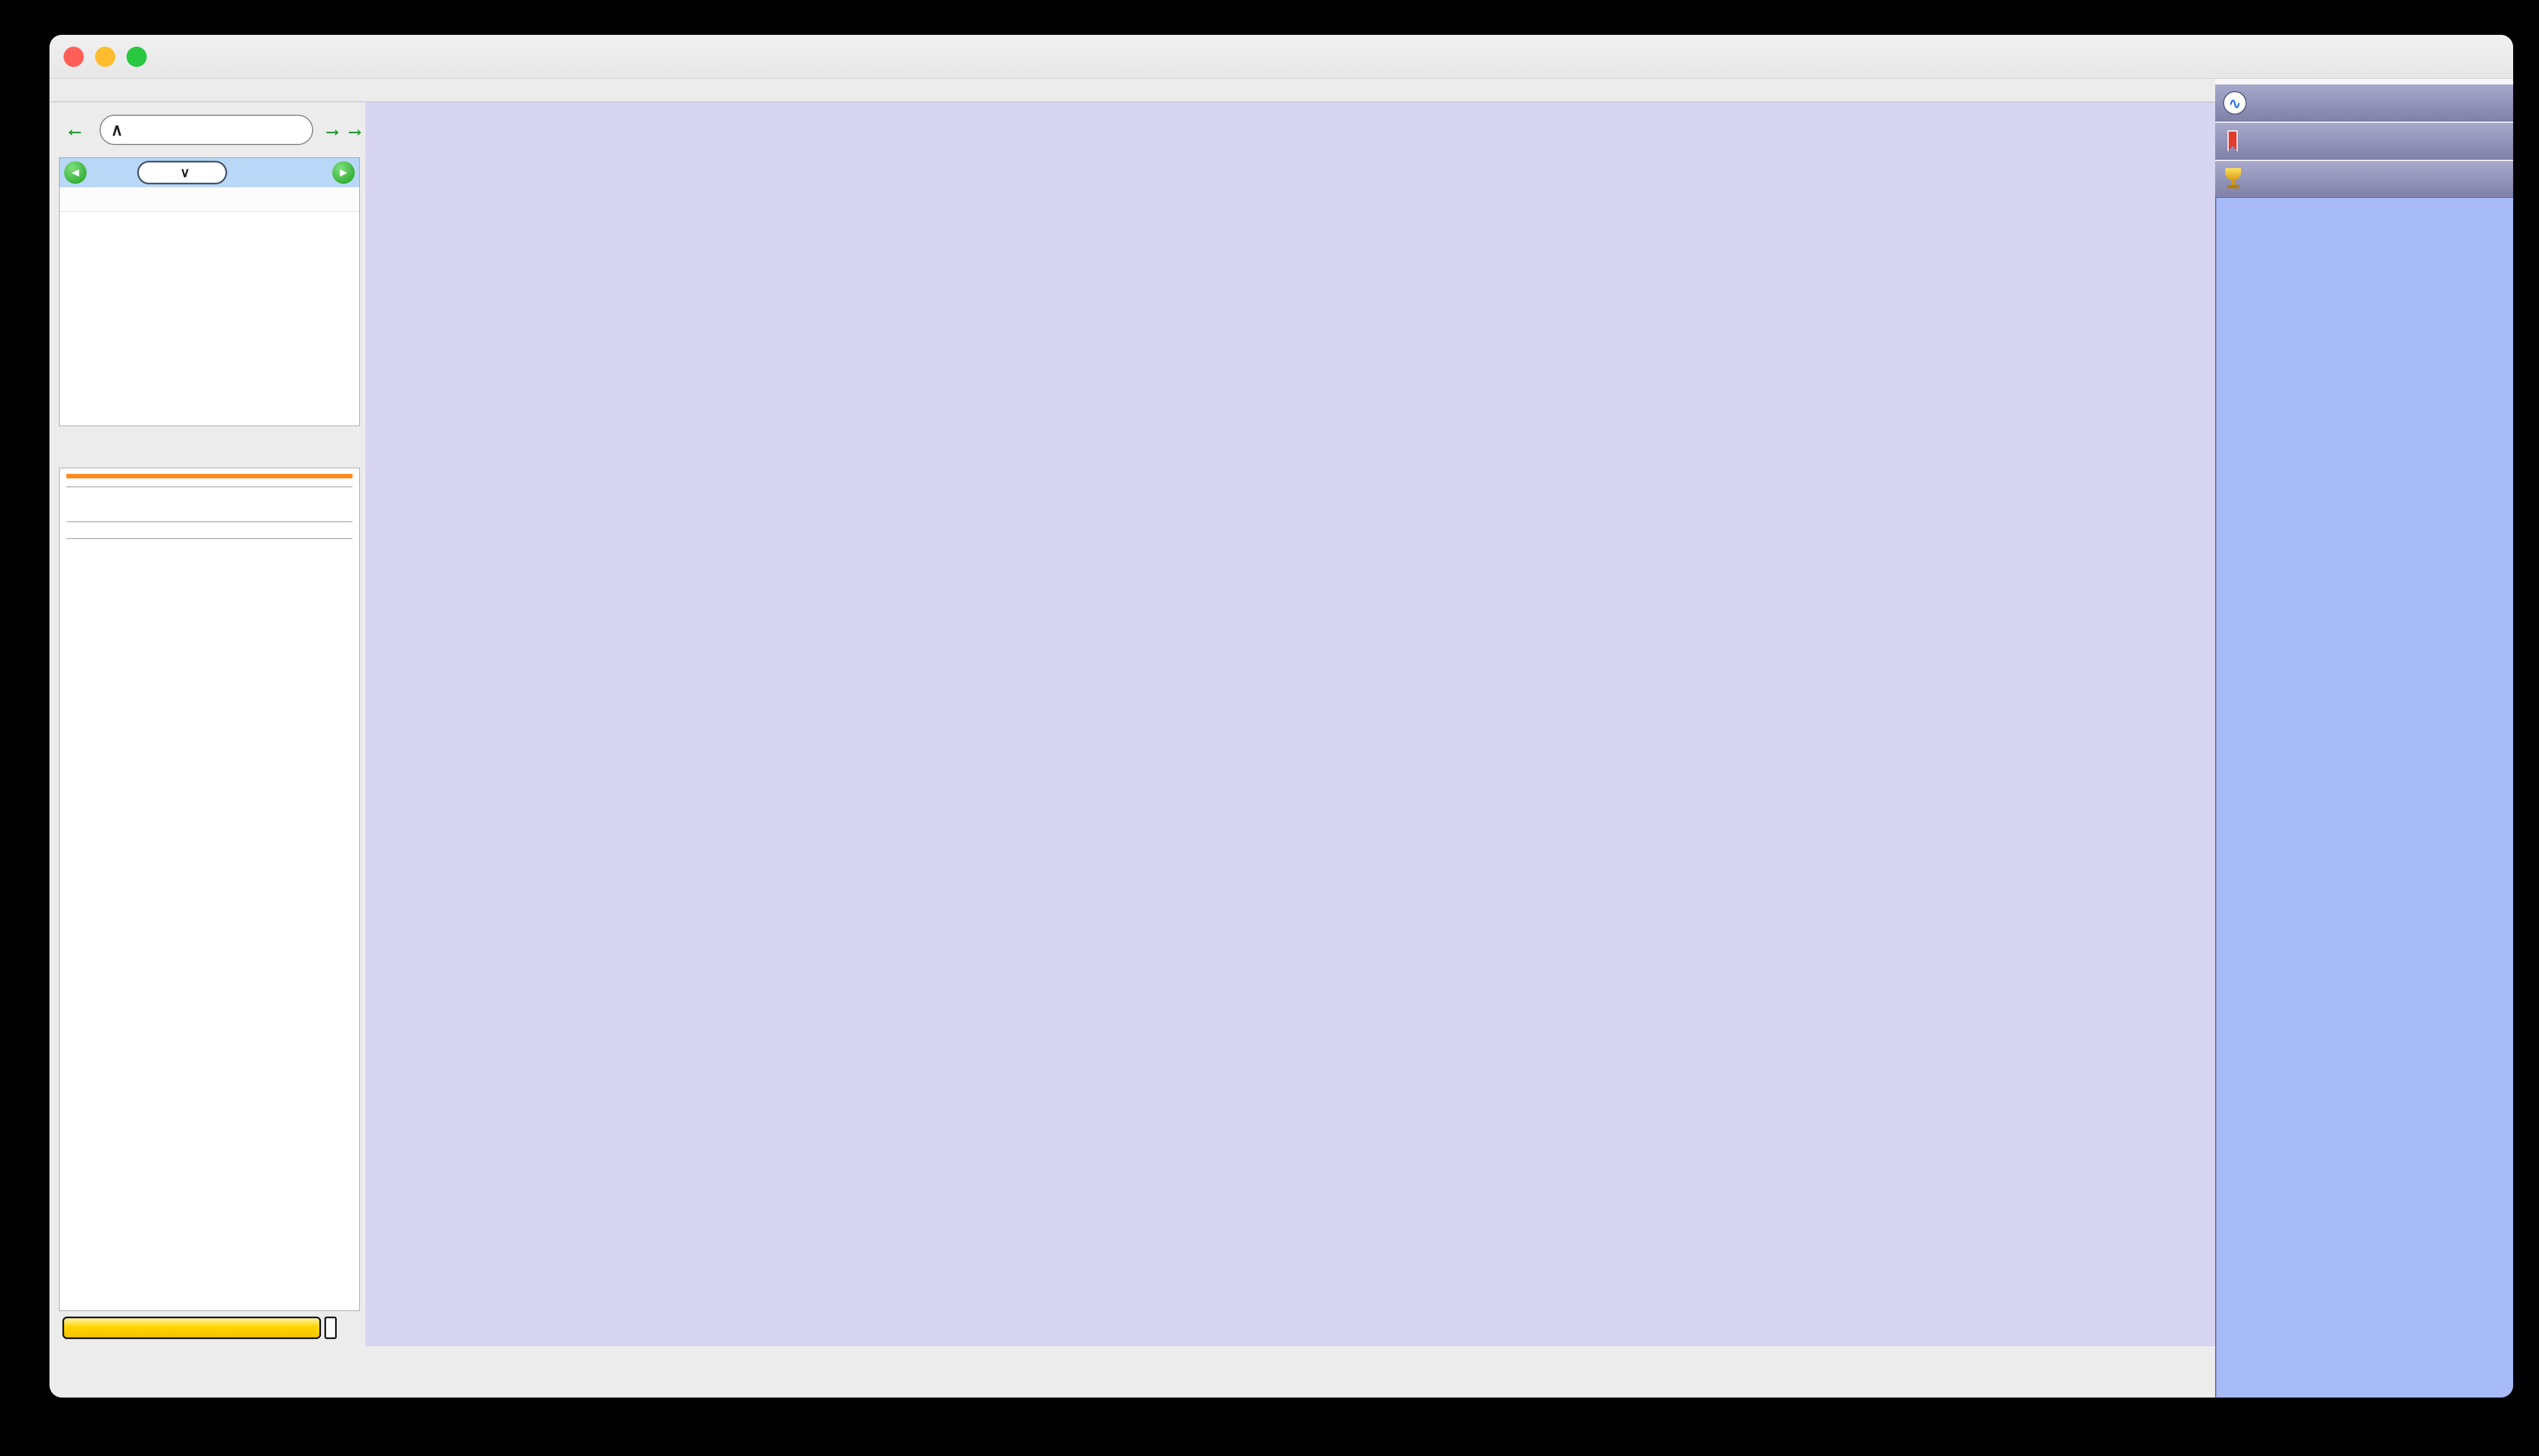 Image resolution: width=2539 pixels, height=1456 pixels. I want to click on right-sidebar: ∿, so click(2364, 738).